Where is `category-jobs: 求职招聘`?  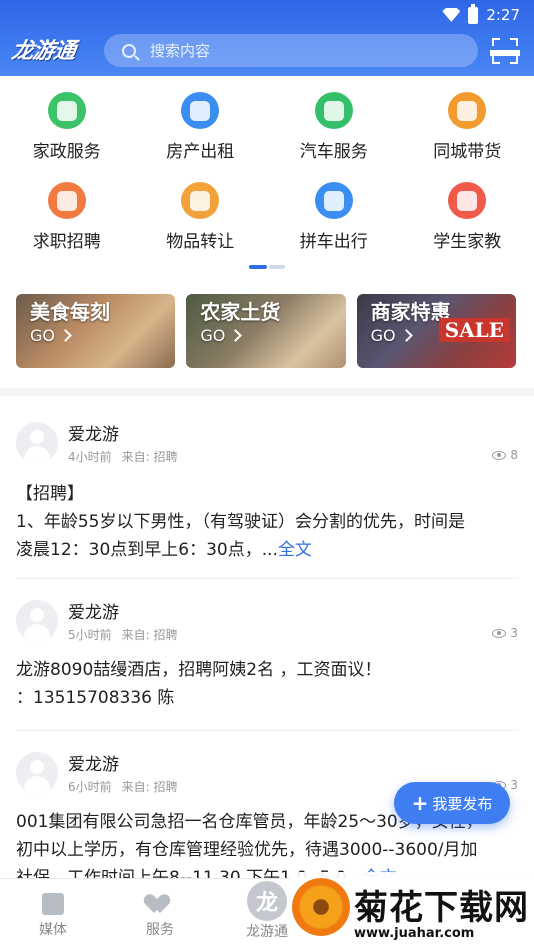
category-jobs: 求职招聘 is located at coordinates (67, 214).